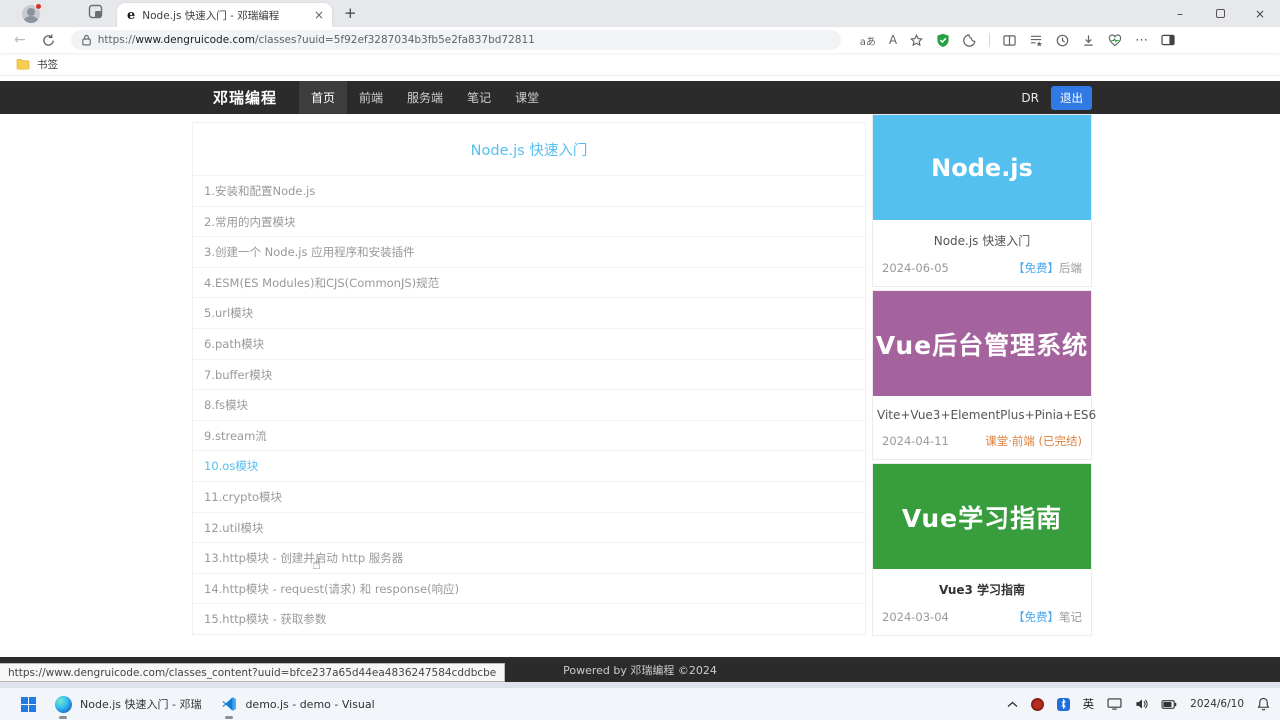 The height and width of the screenshot is (720, 1280). What do you see at coordinates (1169, 704) in the screenshot?
I see `battery-icon` at bounding box center [1169, 704].